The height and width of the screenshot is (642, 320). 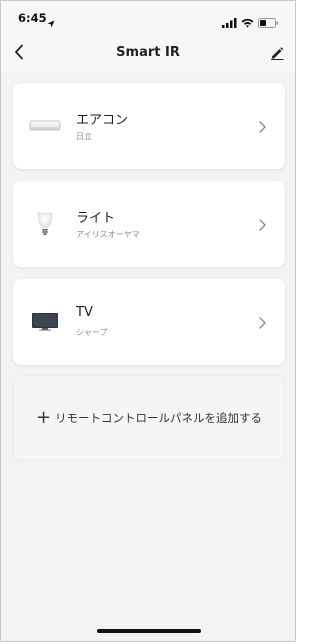 What do you see at coordinates (149, 224) in the screenshot?
I see `device-card-light: ライト アイリスオーヤマ` at bounding box center [149, 224].